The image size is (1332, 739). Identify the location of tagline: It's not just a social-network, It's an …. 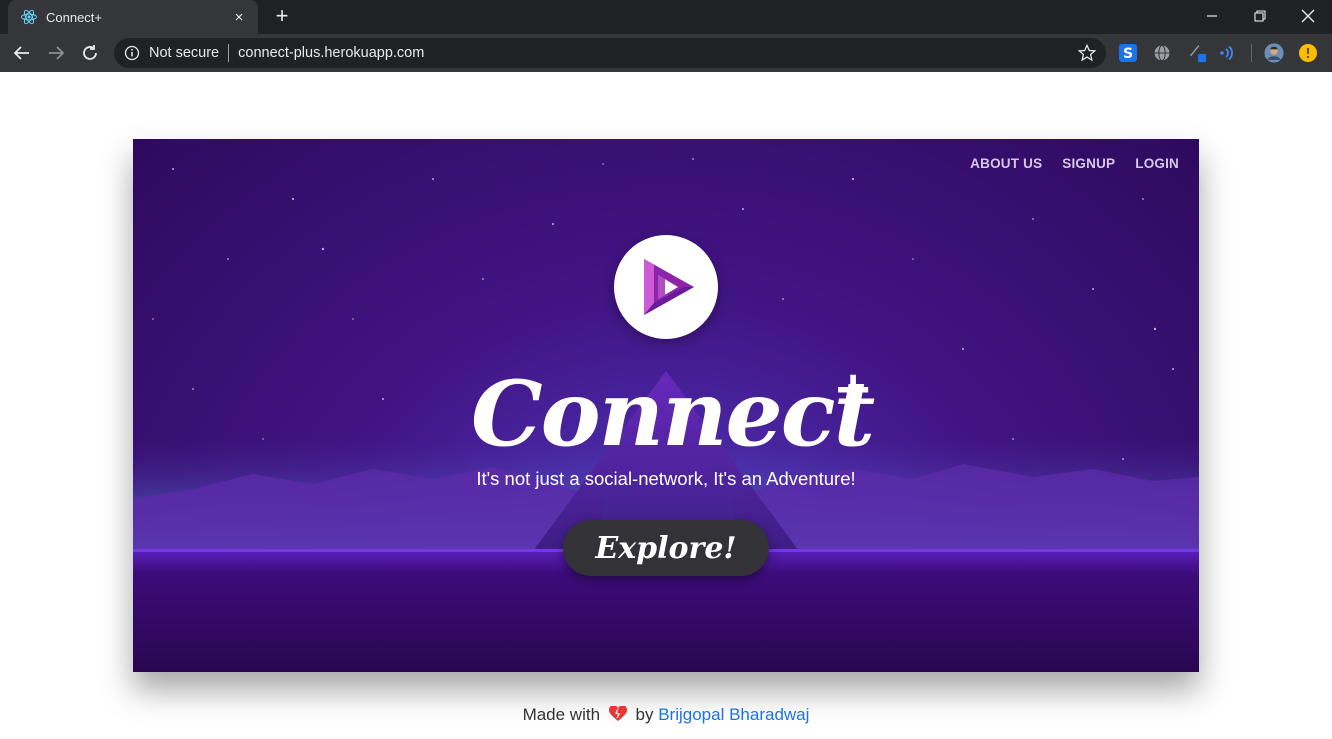
(666, 478).